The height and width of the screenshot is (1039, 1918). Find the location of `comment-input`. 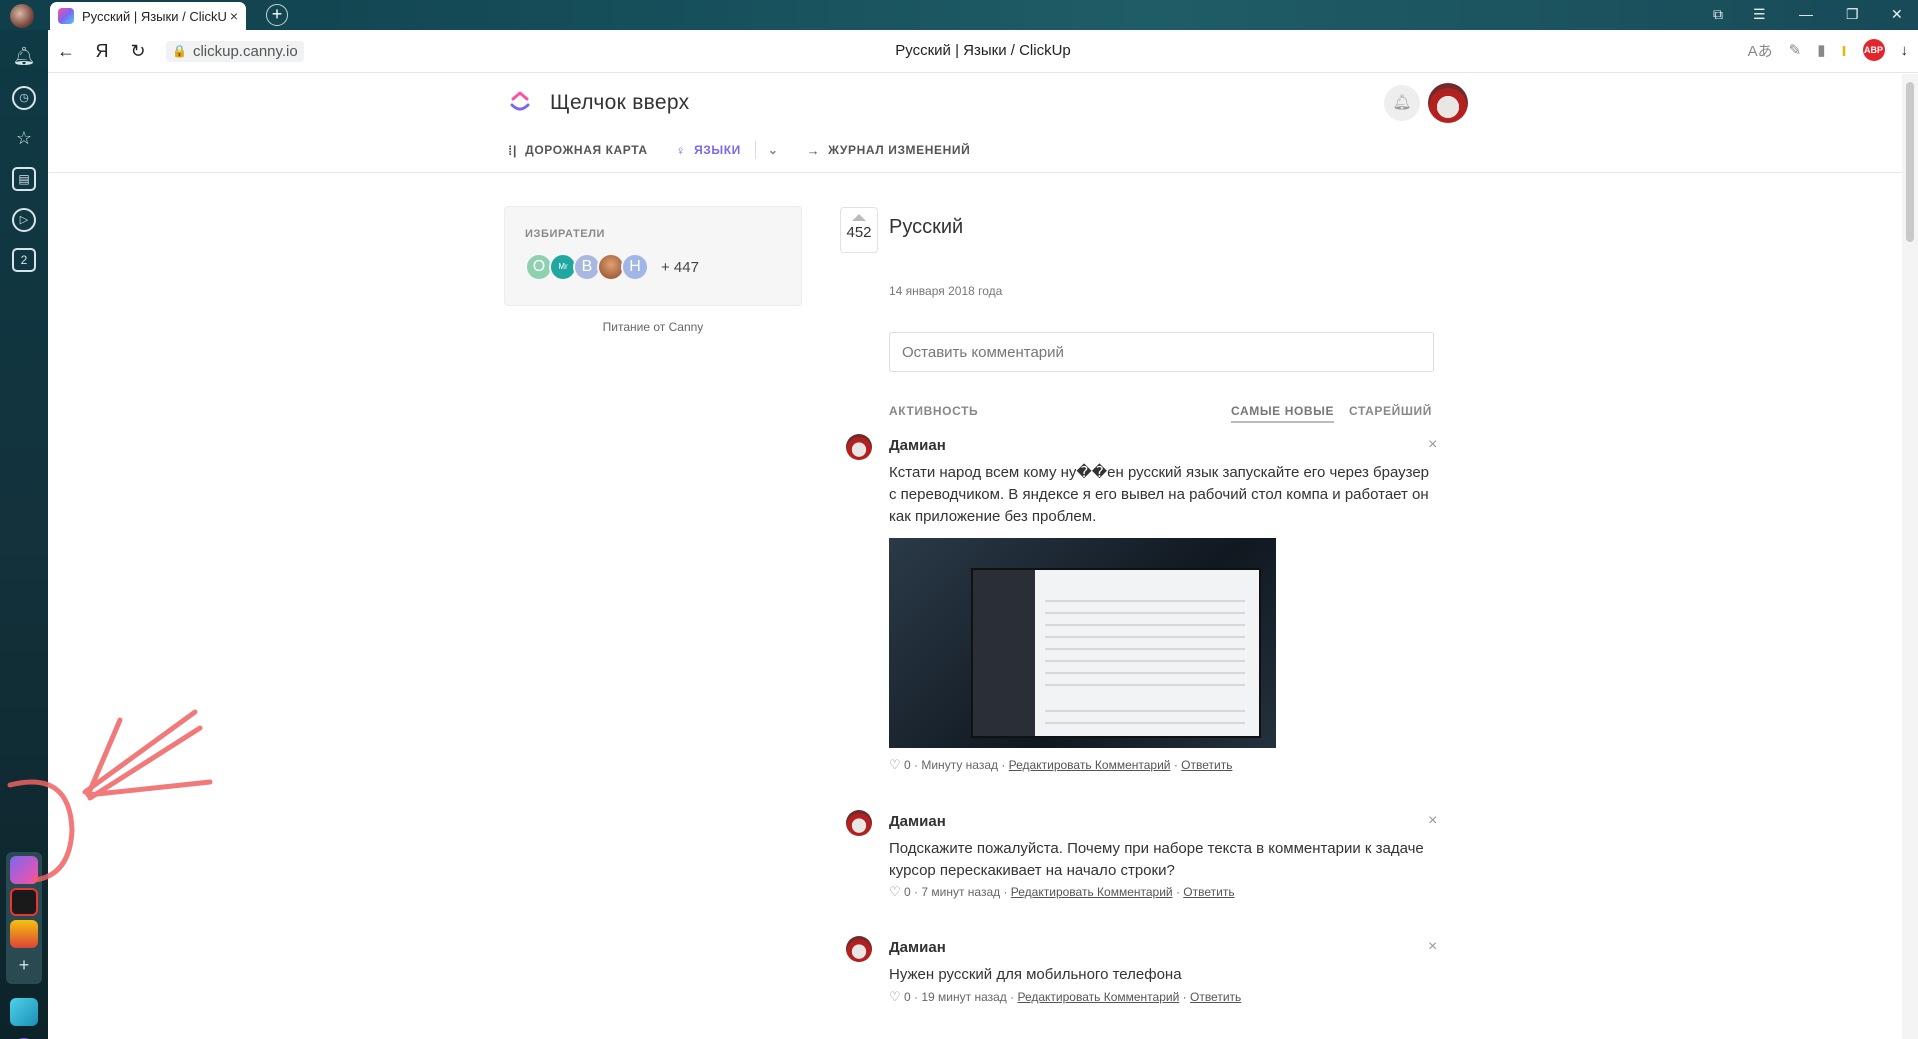

comment-input is located at coordinates (1161, 352).